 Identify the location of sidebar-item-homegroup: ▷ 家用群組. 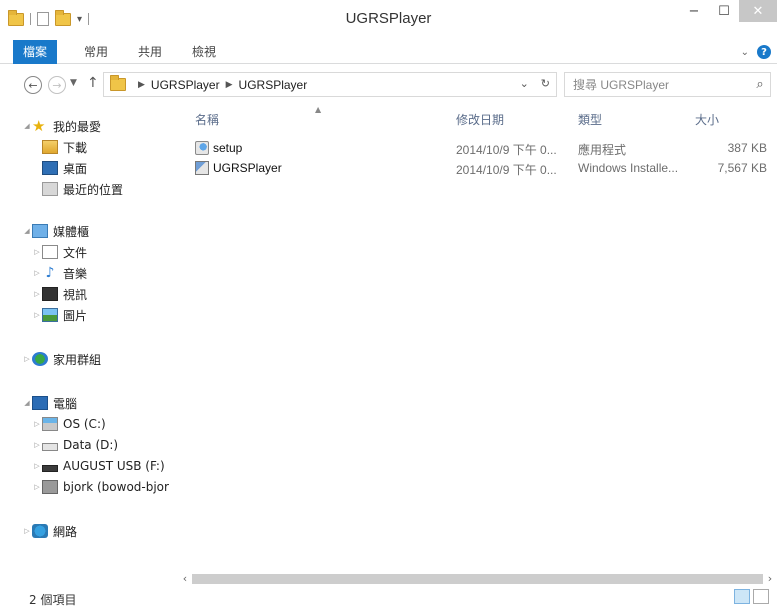
(61, 359).